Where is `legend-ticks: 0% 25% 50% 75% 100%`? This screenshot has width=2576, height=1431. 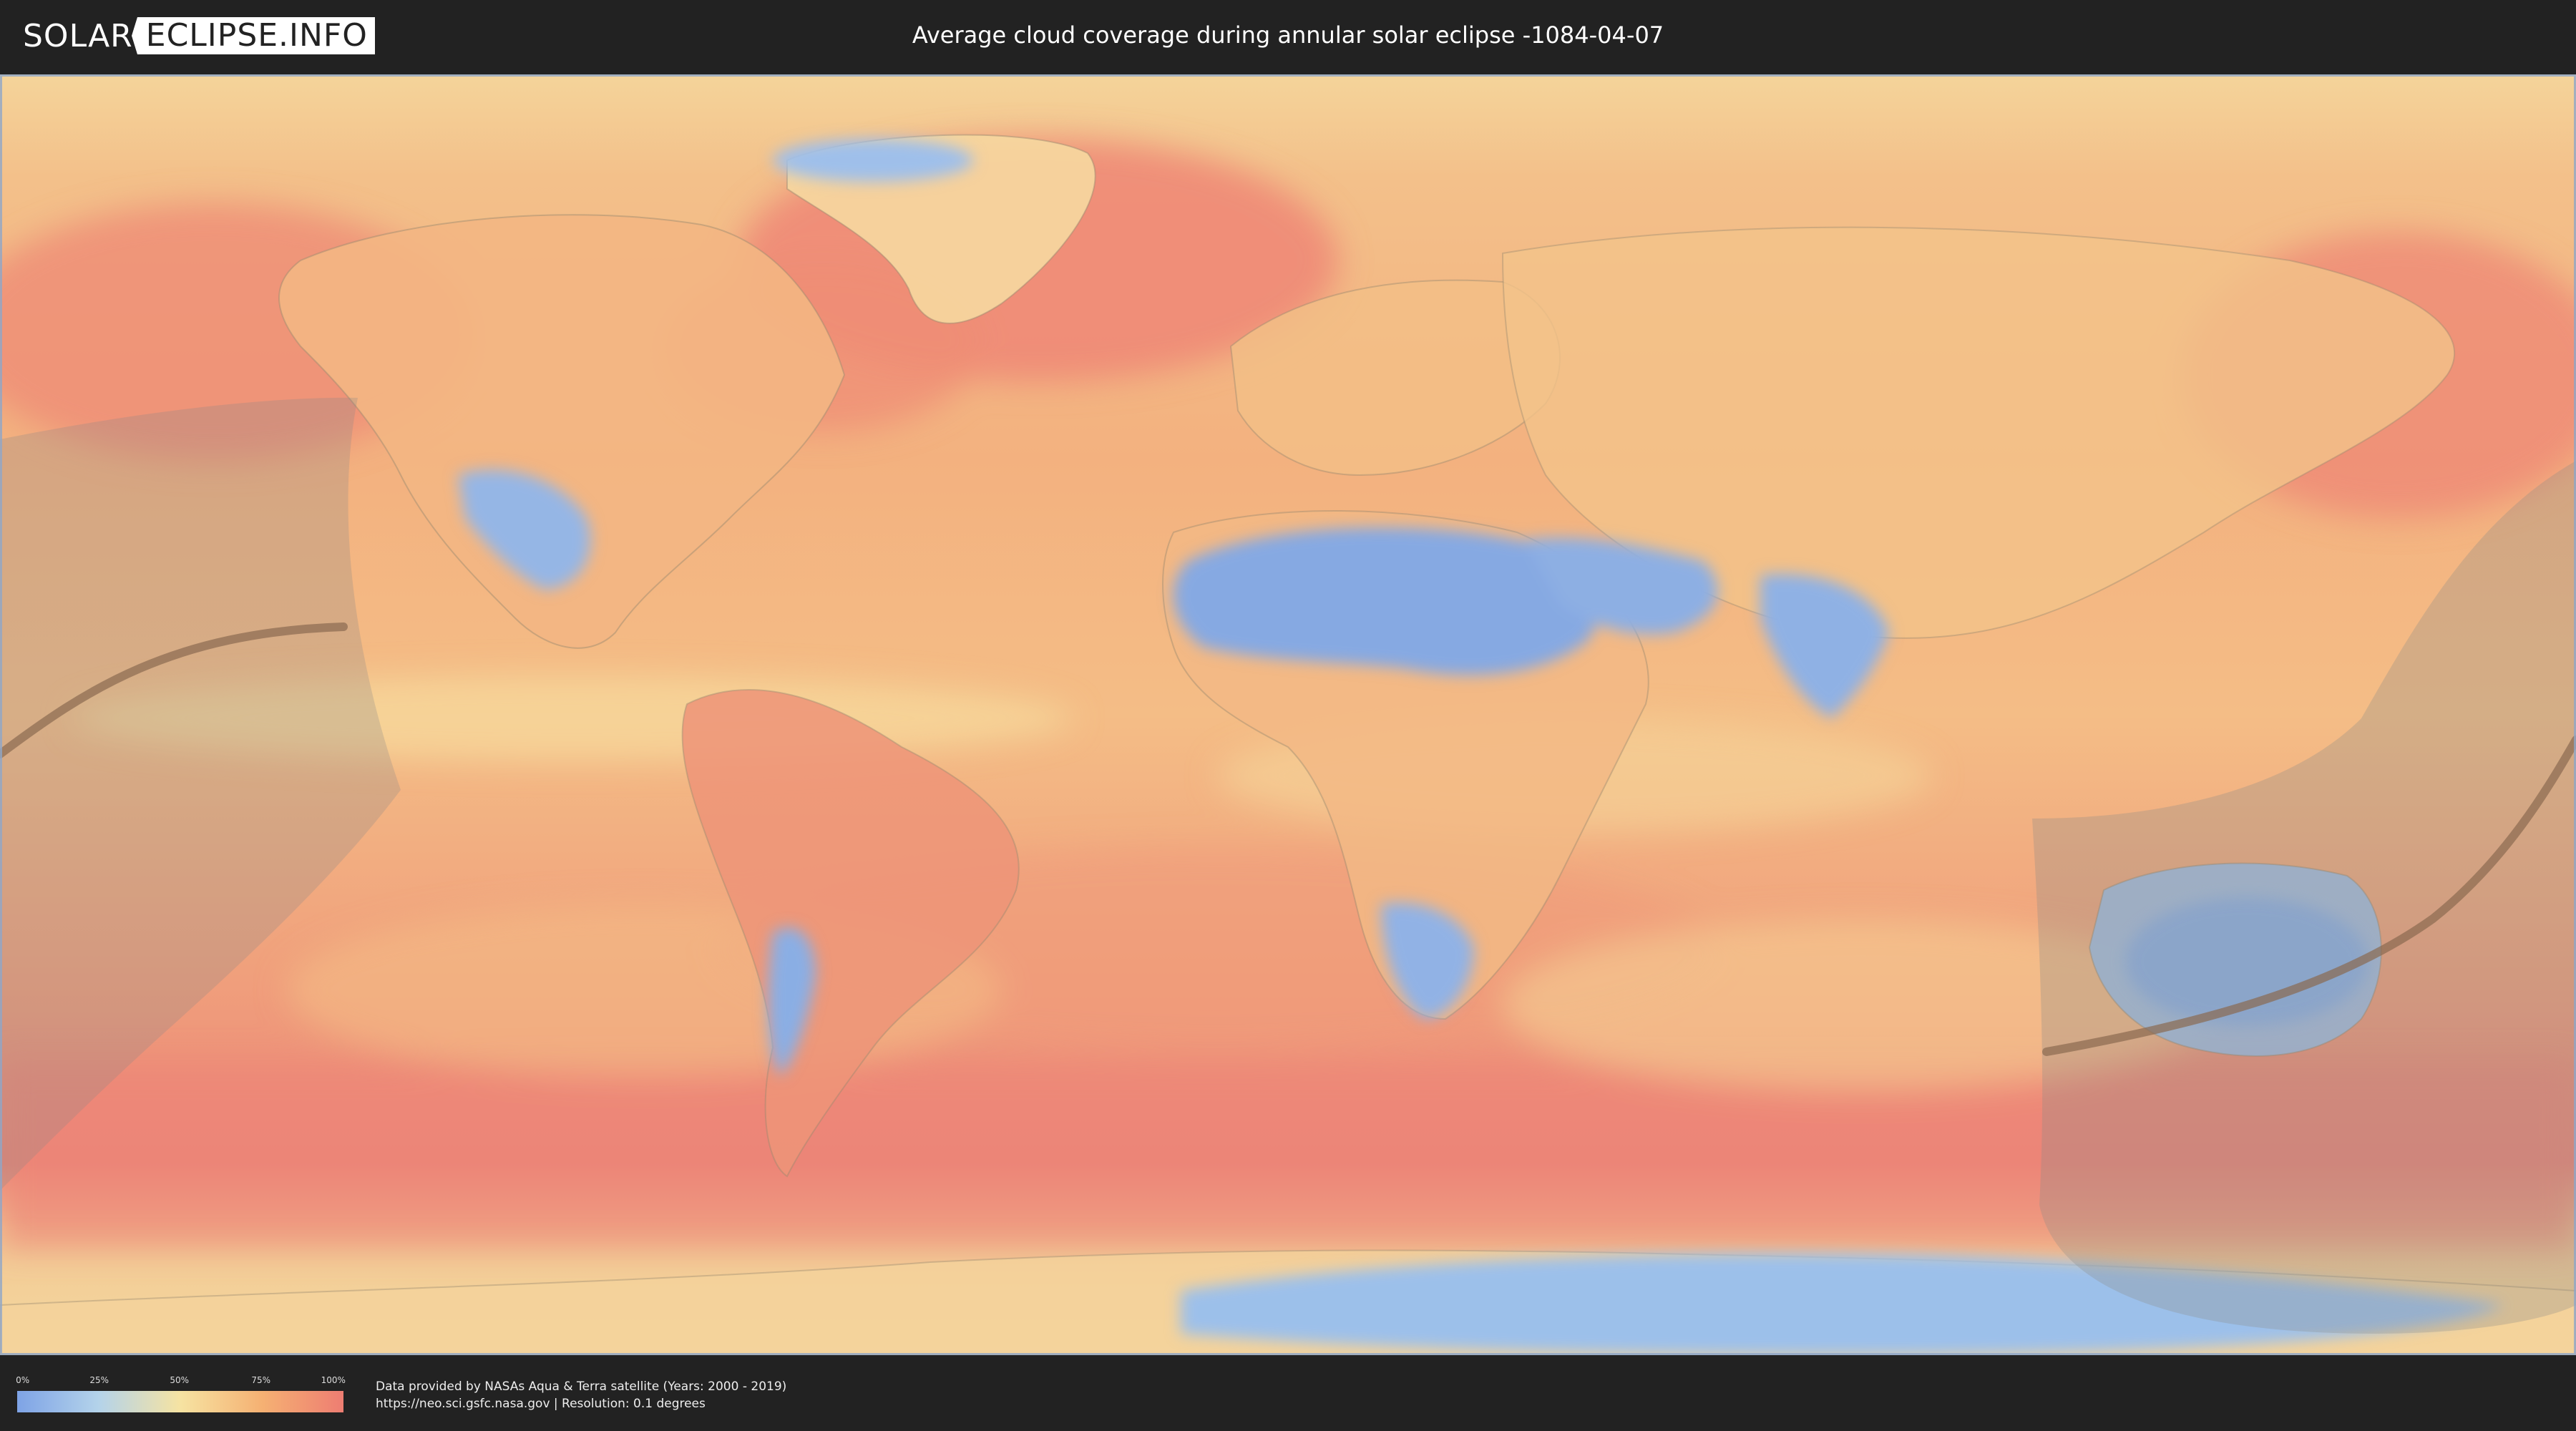
legend-ticks: 0% 25% 50% 75% 100% is located at coordinates (181, 1380).